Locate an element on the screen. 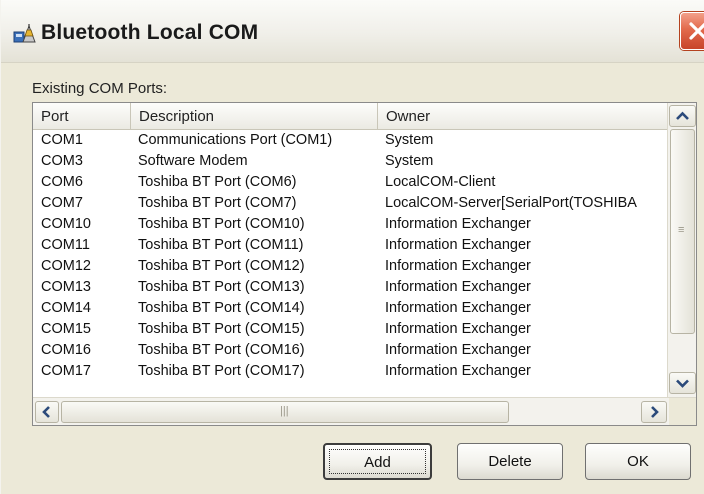  column-header-owner: Owner is located at coordinates (522, 116).